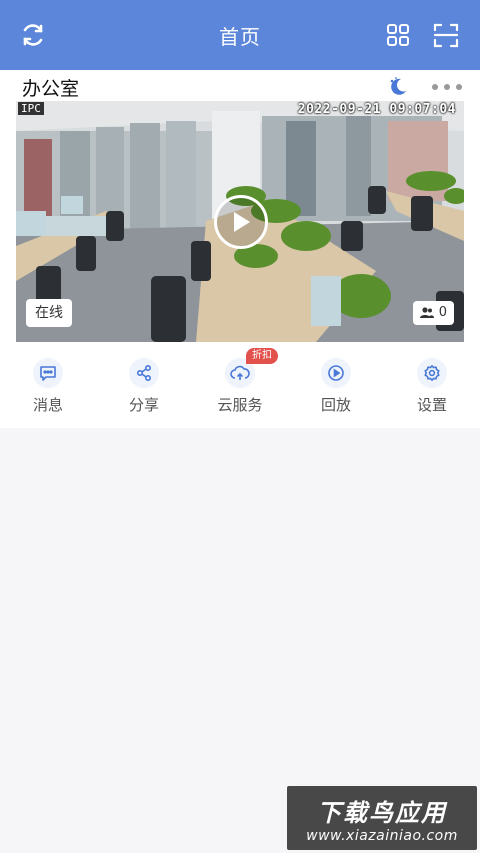 This screenshot has width=480, height=853. What do you see at coordinates (336, 373) in the screenshot?
I see `playback-icon` at bounding box center [336, 373].